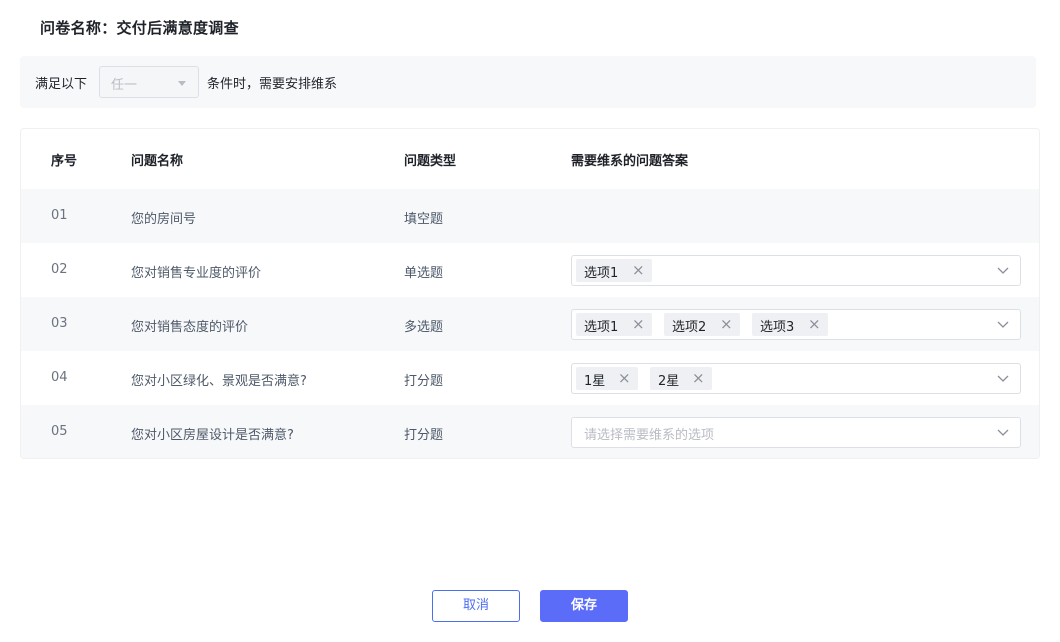  Describe the element at coordinates (59, 269) in the screenshot. I see `row-index: 02` at that location.